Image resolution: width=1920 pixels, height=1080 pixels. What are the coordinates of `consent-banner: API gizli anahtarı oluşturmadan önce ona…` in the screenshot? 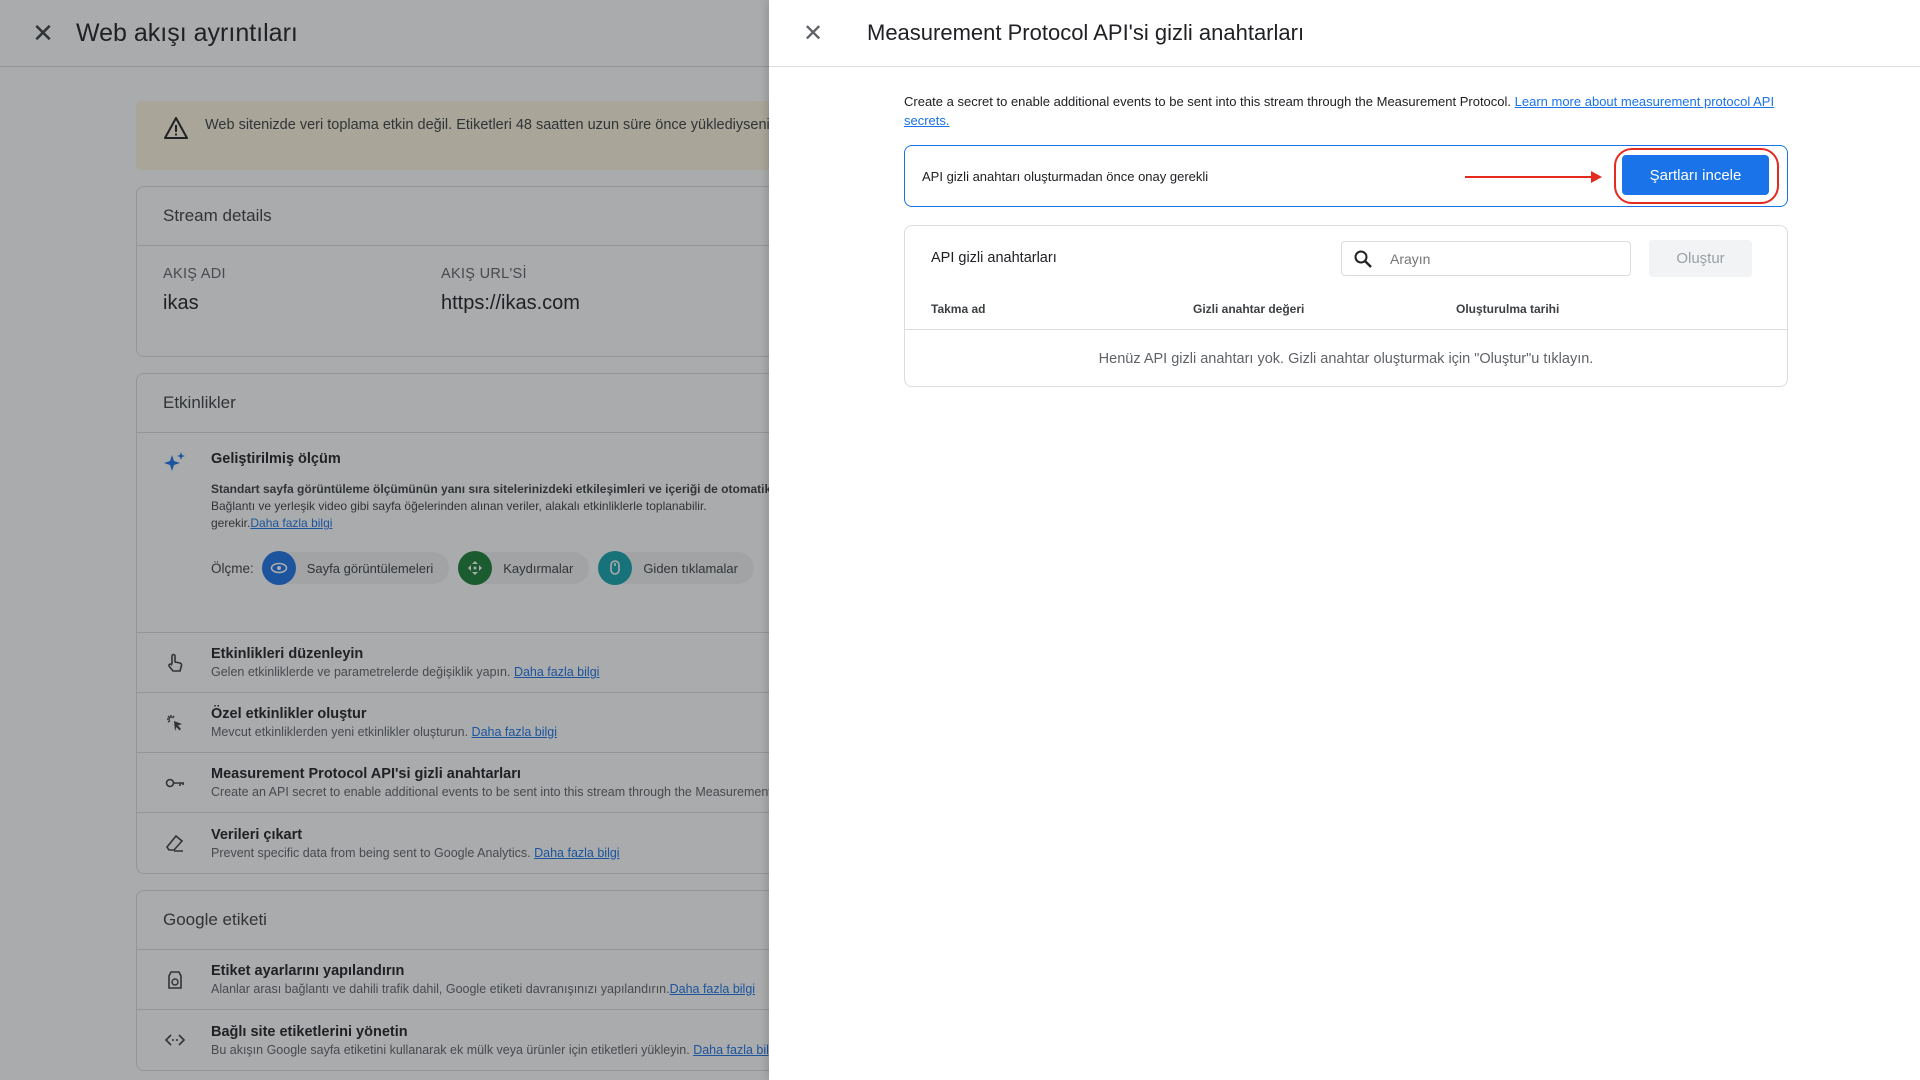 It's located at (1346, 176).